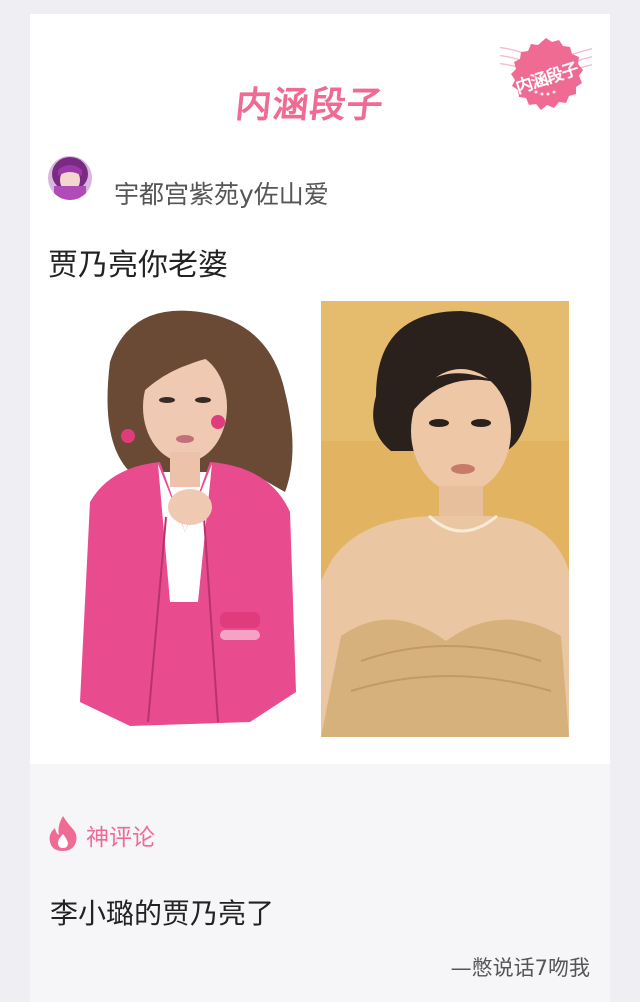 This screenshot has width=640, height=1002. I want to click on app-logo: 内涵段子, so click(309, 105).